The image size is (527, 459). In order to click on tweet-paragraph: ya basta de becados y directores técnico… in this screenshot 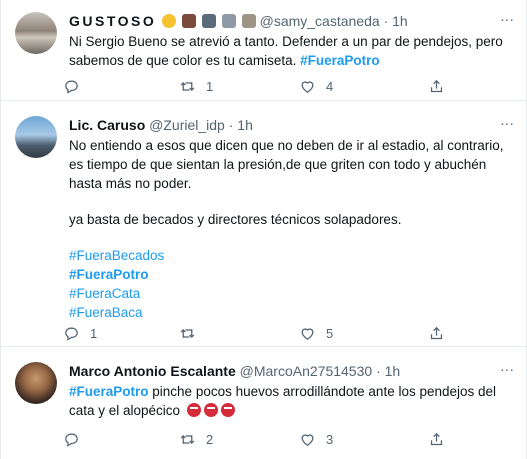, I will do `click(235, 219)`.